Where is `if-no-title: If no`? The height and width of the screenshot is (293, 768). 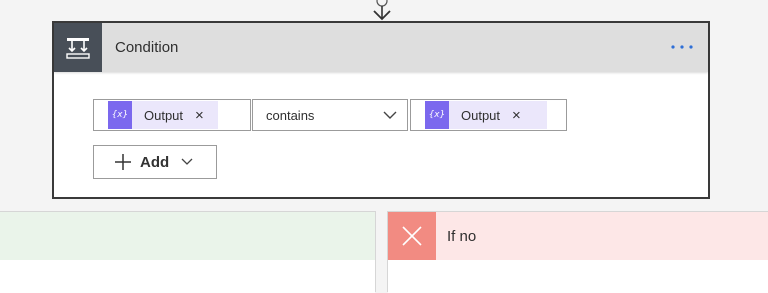
if-no-title: If no is located at coordinates (462, 236).